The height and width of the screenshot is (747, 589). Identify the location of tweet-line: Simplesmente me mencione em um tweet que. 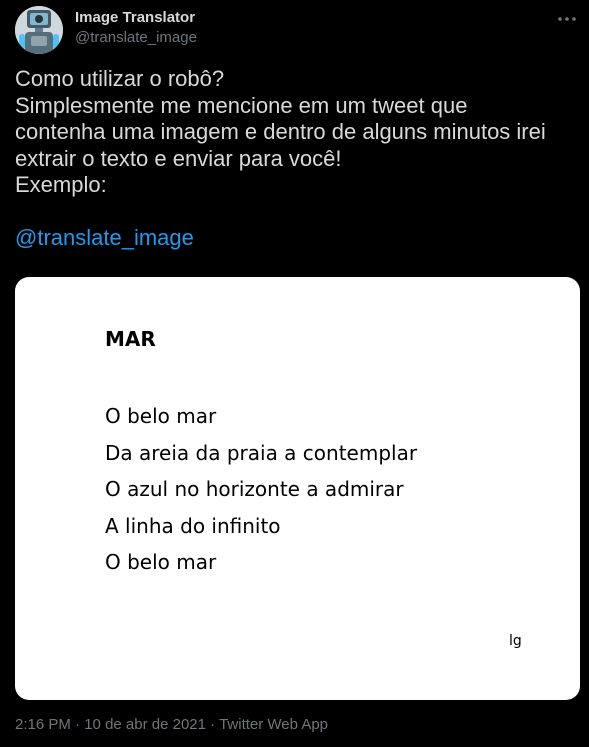
(241, 105).